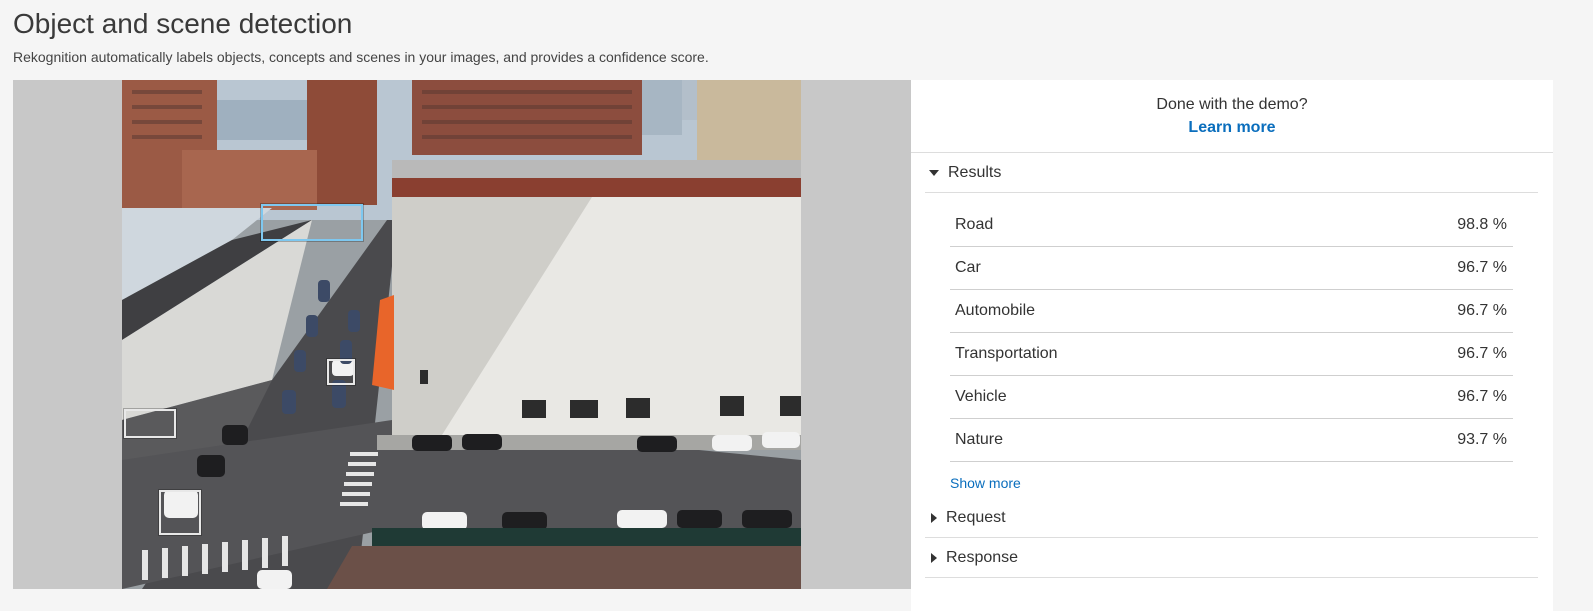 Image resolution: width=1593 pixels, height=611 pixels. Describe the element at coordinates (1231, 311) in the screenshot. I see `result-row: Automobile 96.7 %` at that location.